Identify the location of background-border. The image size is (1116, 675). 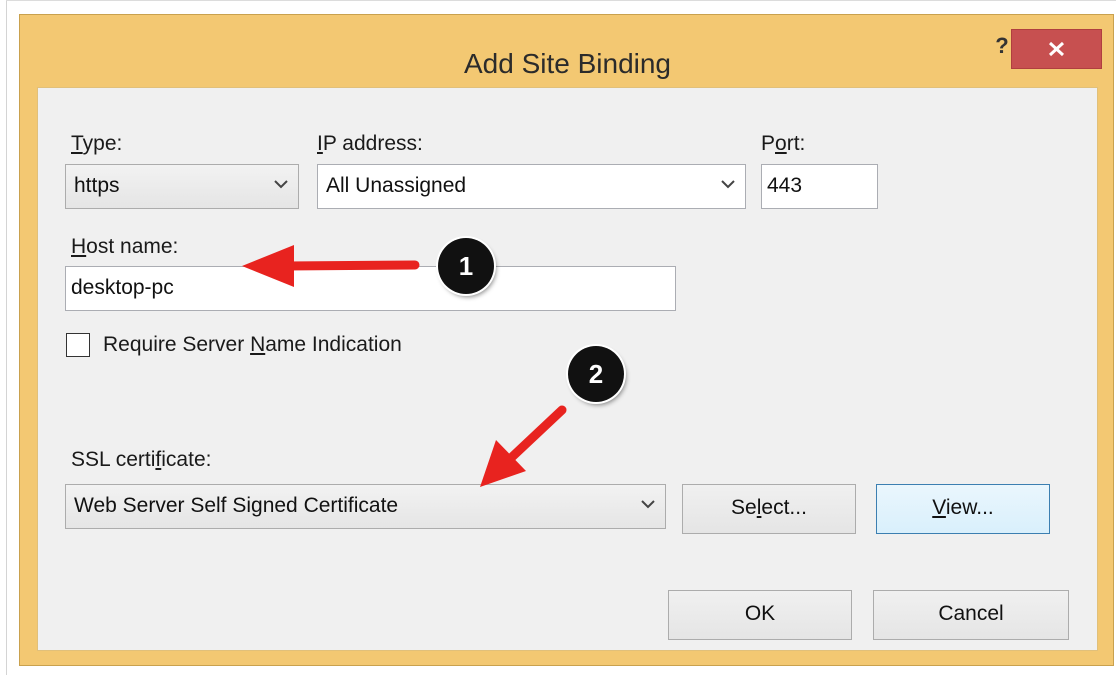
(6, 337).